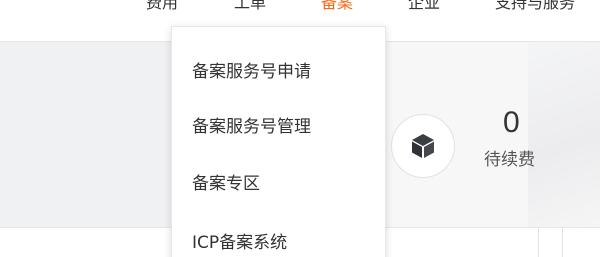  What do you see at coordinates (162, 6) in the screenshot?
I see `nav-item-fees: 费用` at bounding box center [162, 6].